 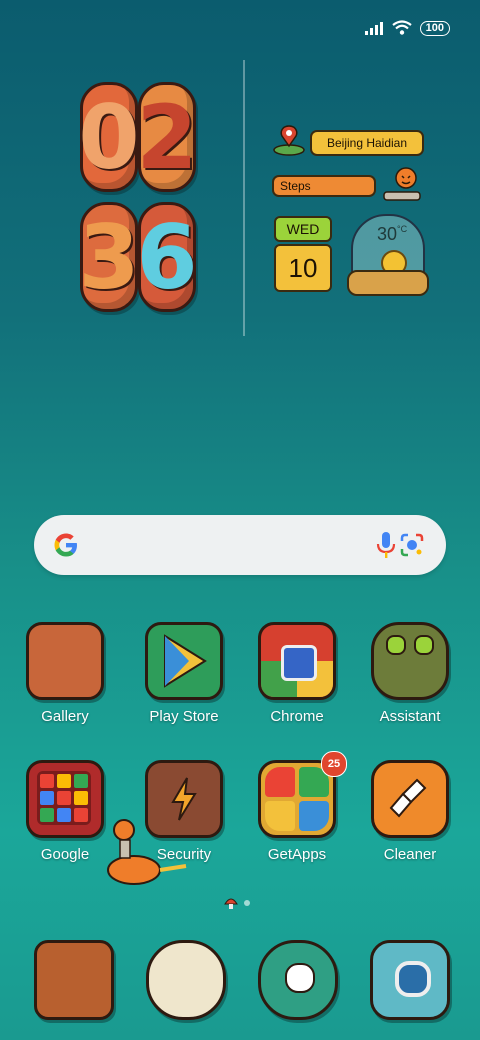 I want to click on globe-base, so click(x=388, y=283).